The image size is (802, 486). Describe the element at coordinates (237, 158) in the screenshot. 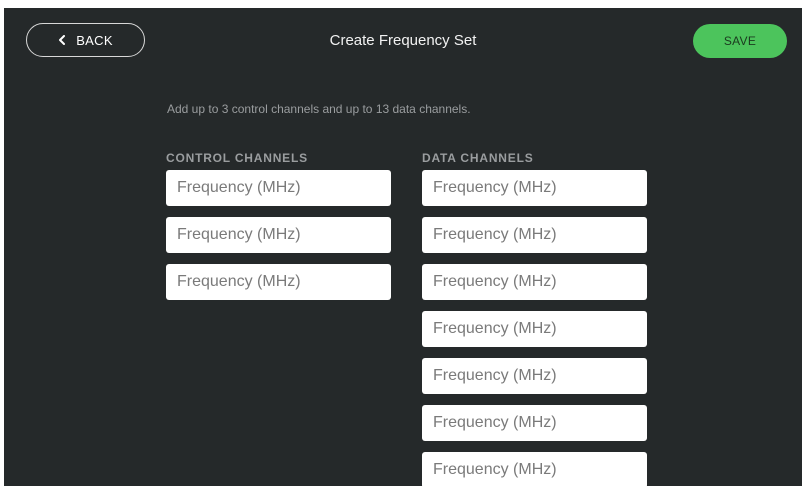

I see `control-channels-title: CONTROL CHANNELS` at that location.